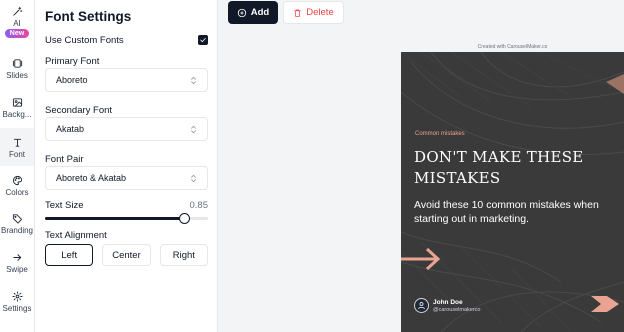 Image resolution: width=624 pixels, height=332 pixels. Describe the element at coordinates (72, 80) in the screenshot. I see `primary-font-value: Aboreto` at that location.